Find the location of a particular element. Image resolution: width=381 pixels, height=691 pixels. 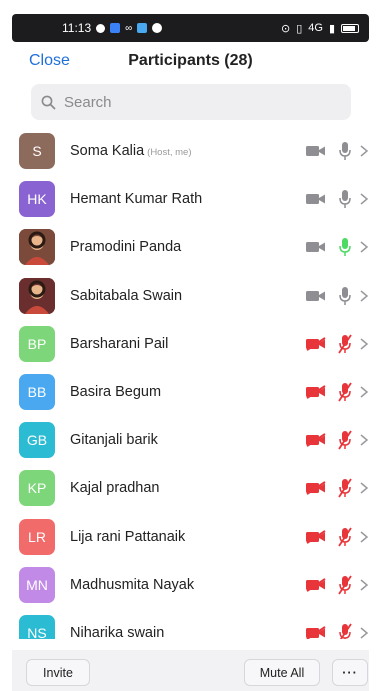

participant-row: KP Kajal pradhan is located at coordinates (190, 488).